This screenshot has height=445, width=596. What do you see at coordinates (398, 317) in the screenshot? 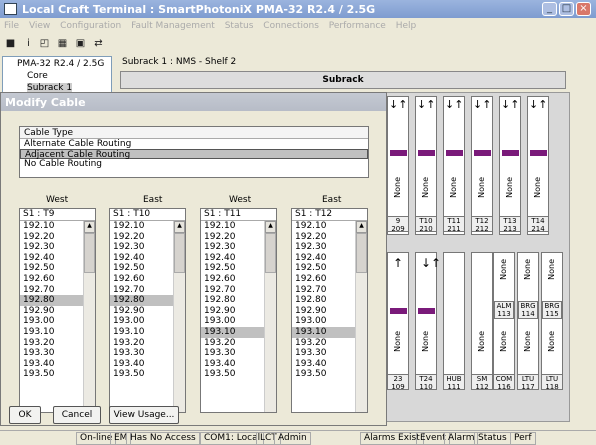
I see `card-slot: ↑ None` at bounding box center [398, 317].